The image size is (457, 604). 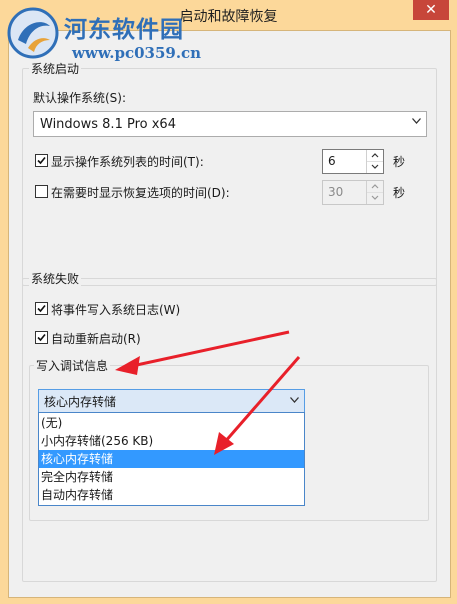 I want to click on write-event-log-row: 将事件写入系统日志(W), so click(x=175, y=309).